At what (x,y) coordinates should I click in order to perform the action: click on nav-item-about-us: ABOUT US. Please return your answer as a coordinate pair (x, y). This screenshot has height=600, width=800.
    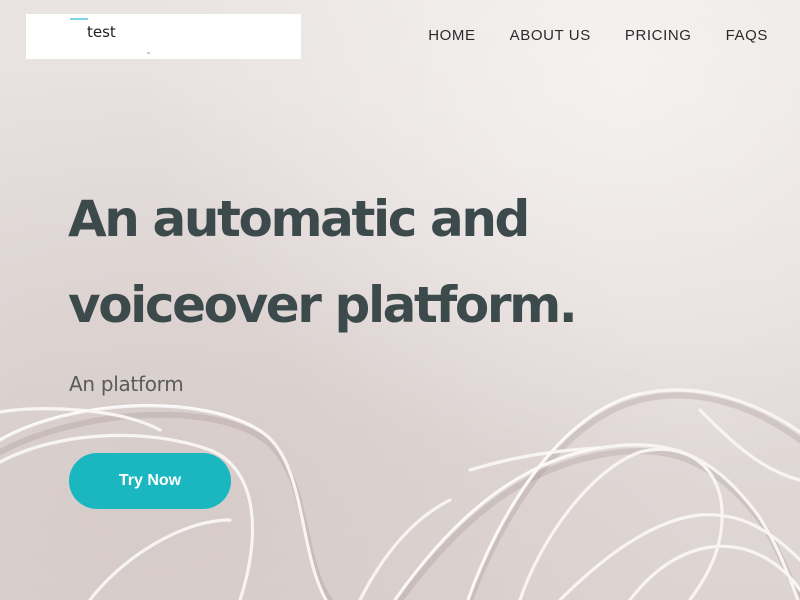
    Looking at the image, I should click on (550, 36).